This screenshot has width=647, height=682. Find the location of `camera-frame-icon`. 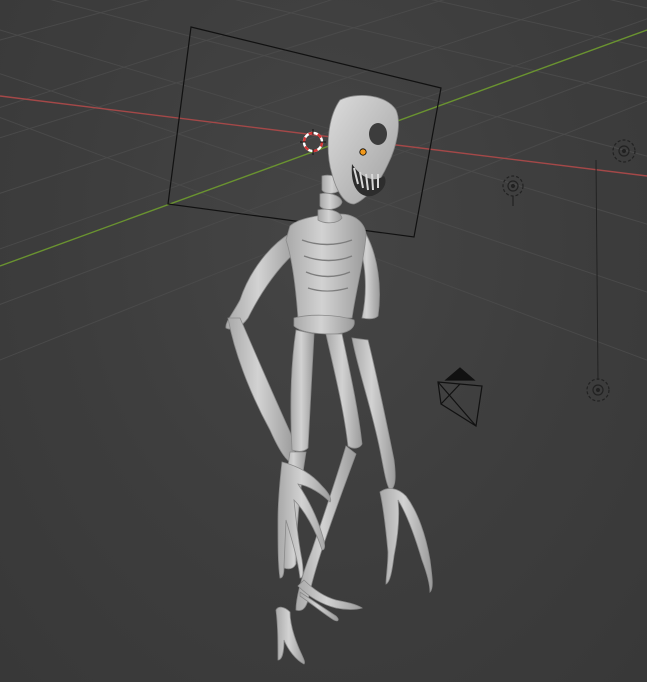

camera-frame-icon is located at coordinates (304, 132).